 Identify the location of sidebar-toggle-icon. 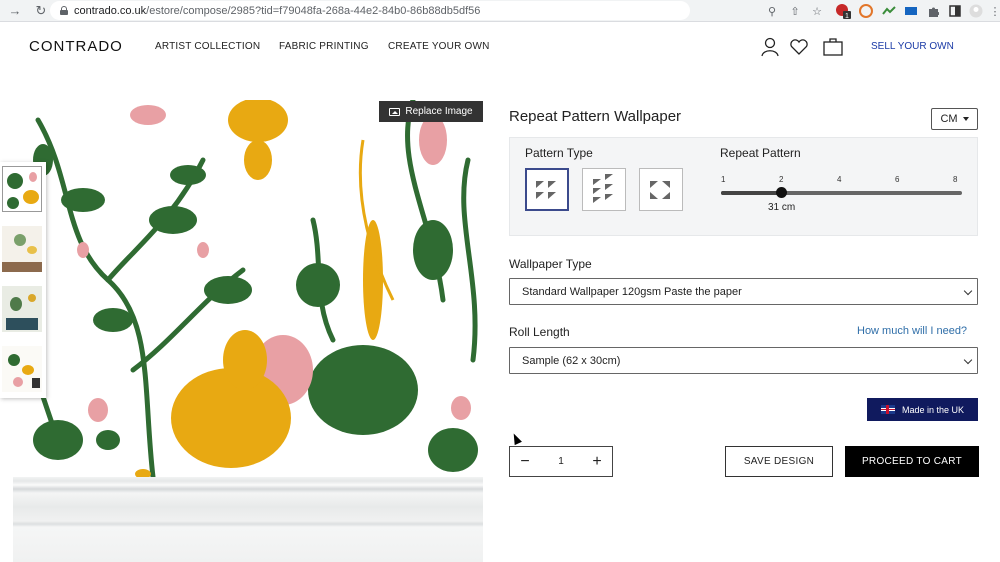
(955, 11).